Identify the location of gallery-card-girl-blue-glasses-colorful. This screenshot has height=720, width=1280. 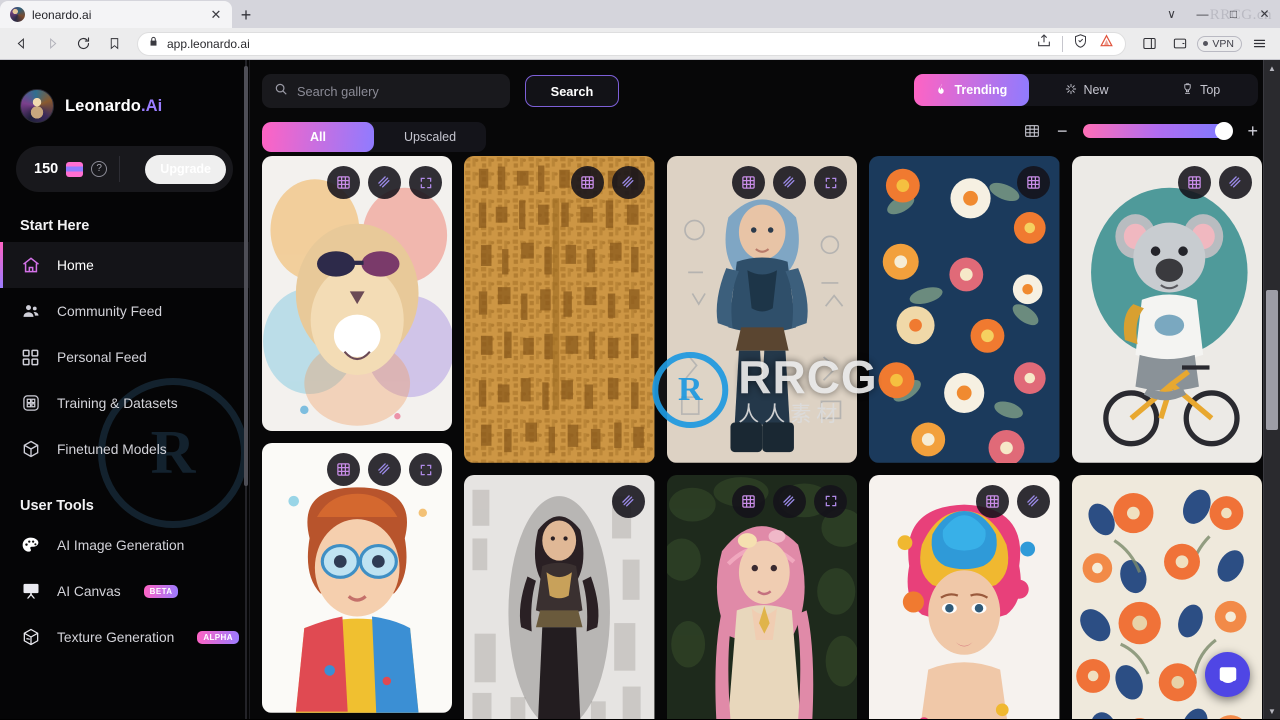
(357, 578).